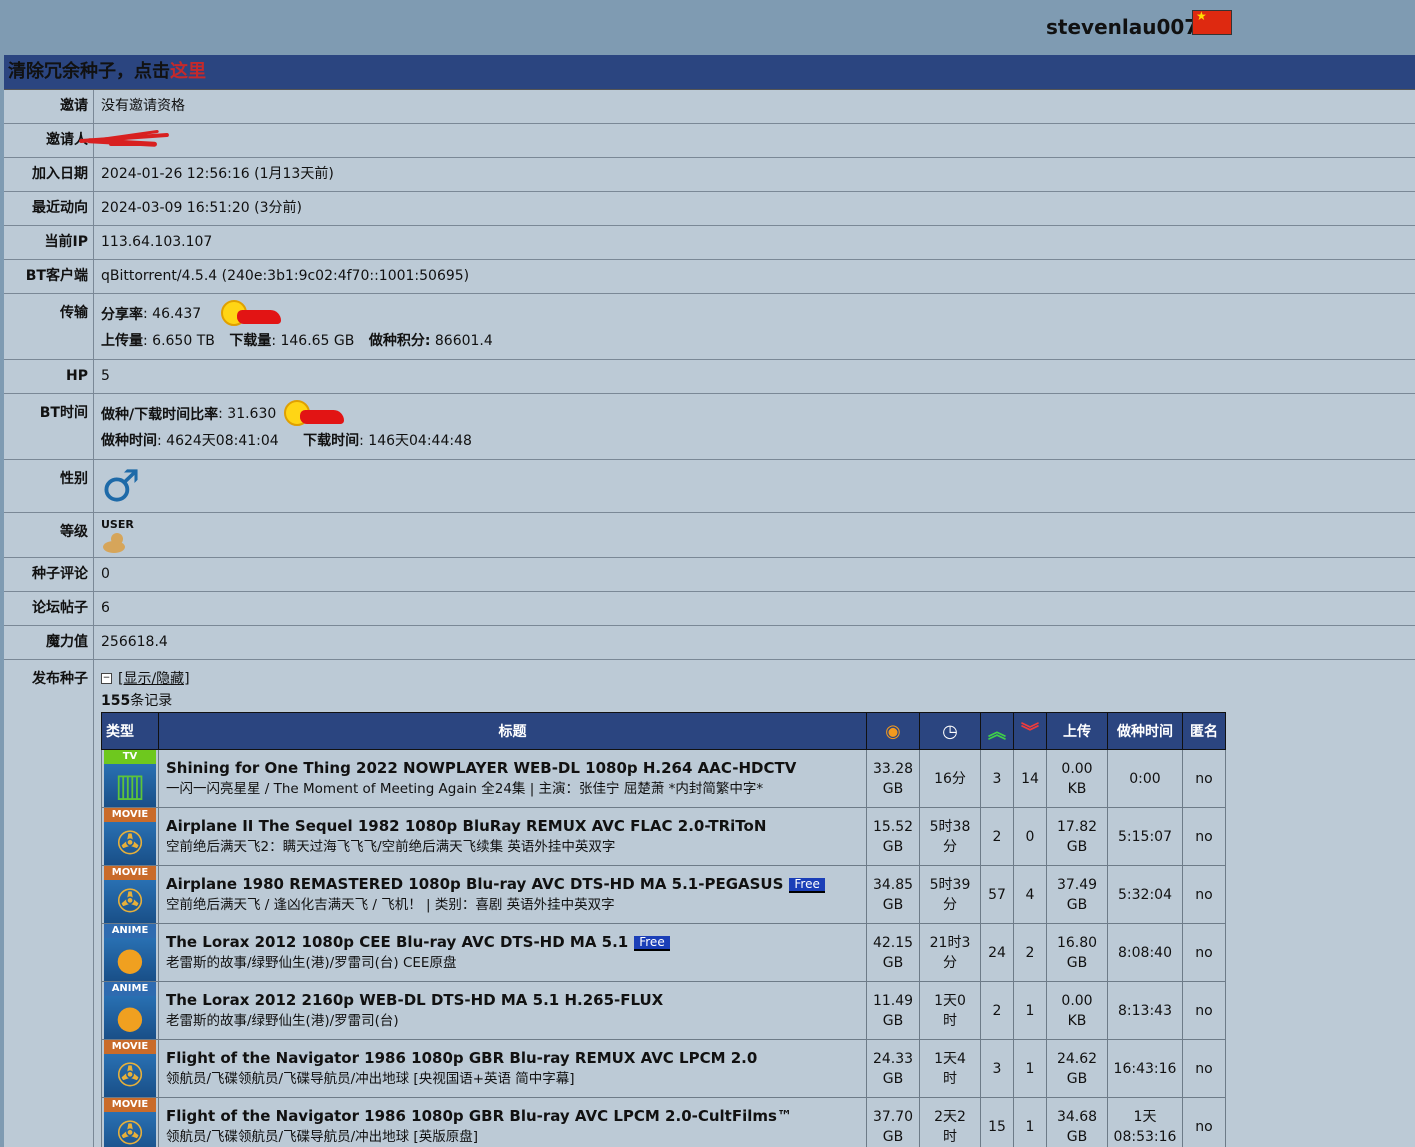  What do you see at coordinates (997, 952) in the screenshot?
I see `seeders-cell: 24` at bounding box center [997, 952].